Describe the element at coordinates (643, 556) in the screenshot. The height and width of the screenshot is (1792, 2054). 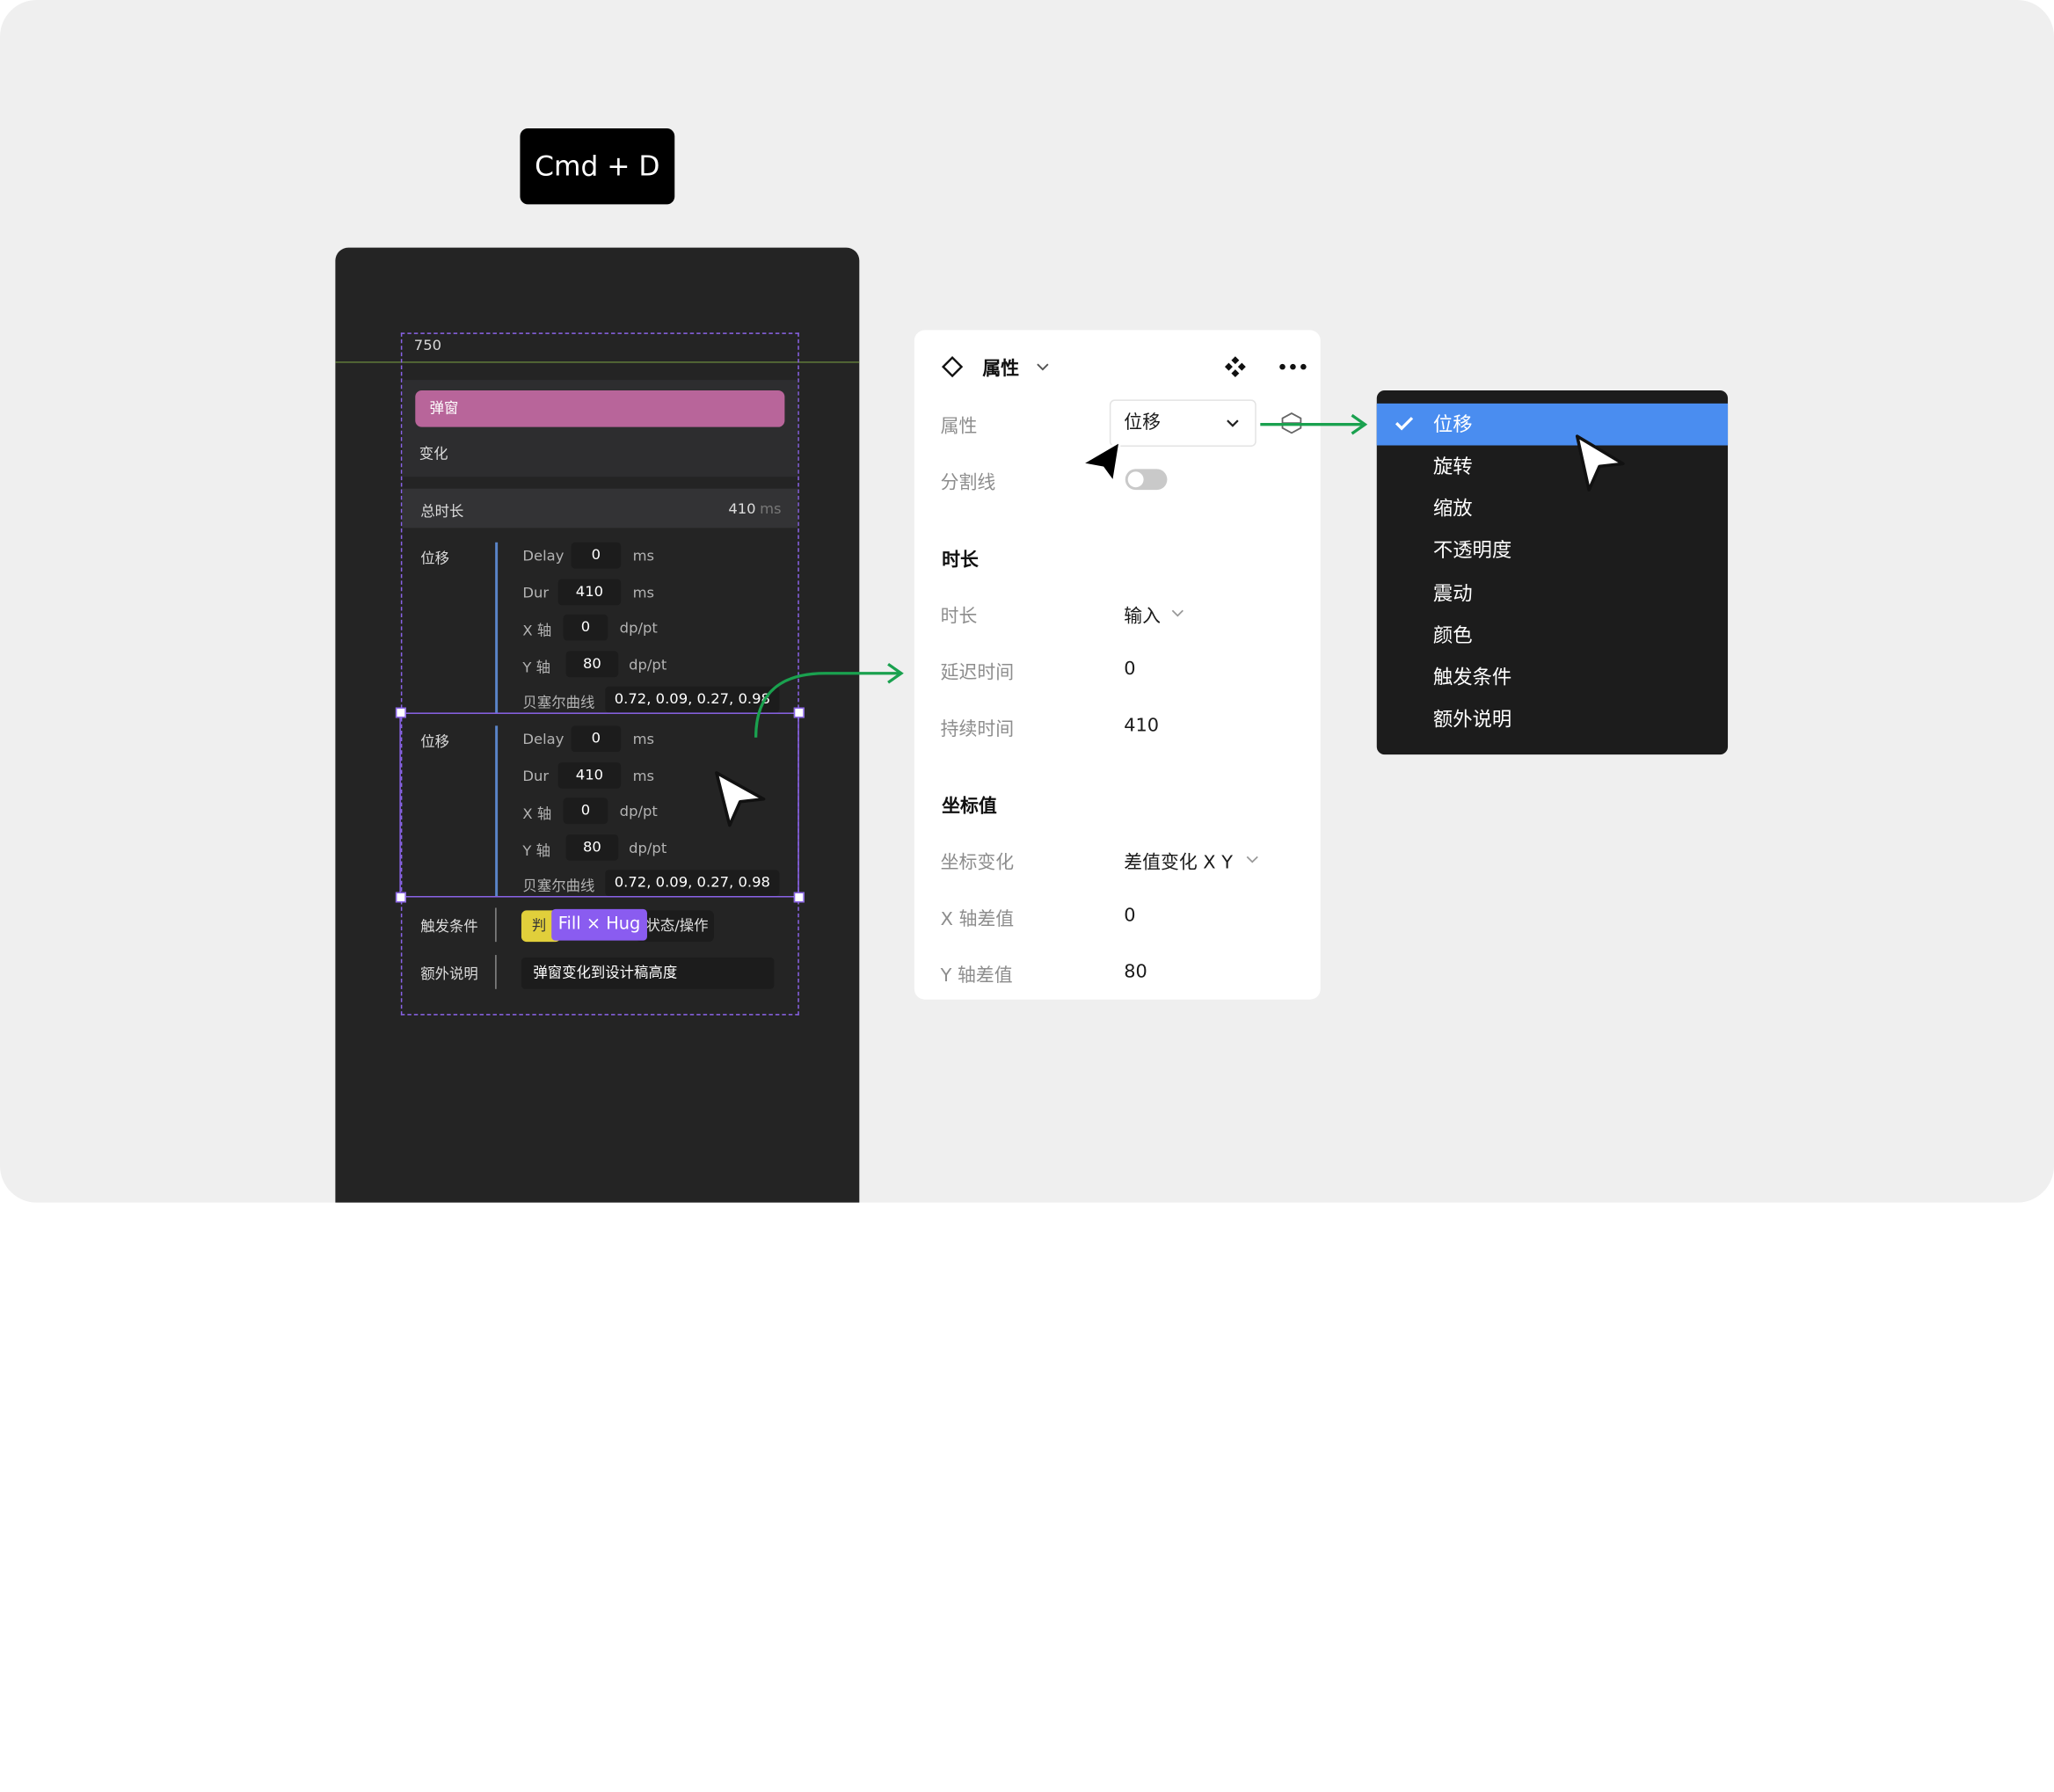
I see `block-1-delay-unit: ms` at that location.